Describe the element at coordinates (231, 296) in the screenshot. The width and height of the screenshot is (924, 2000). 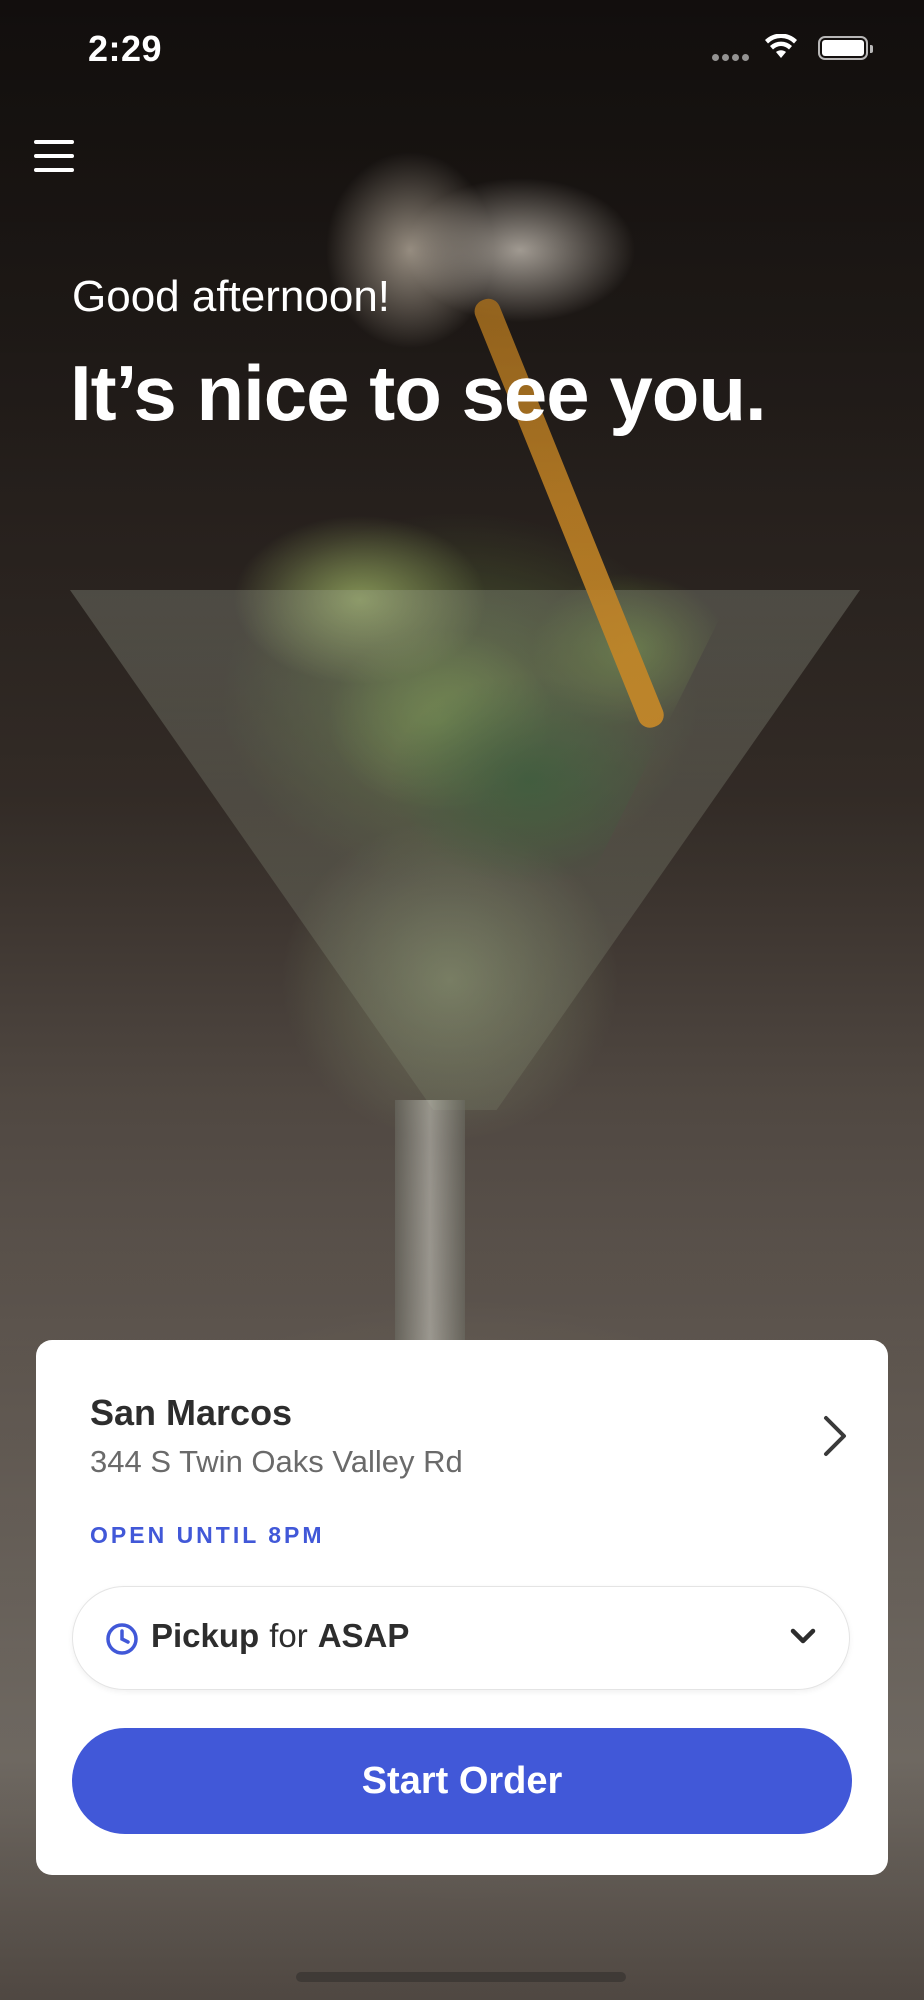
I see `greeting-text: Good afternoon!` at that location.